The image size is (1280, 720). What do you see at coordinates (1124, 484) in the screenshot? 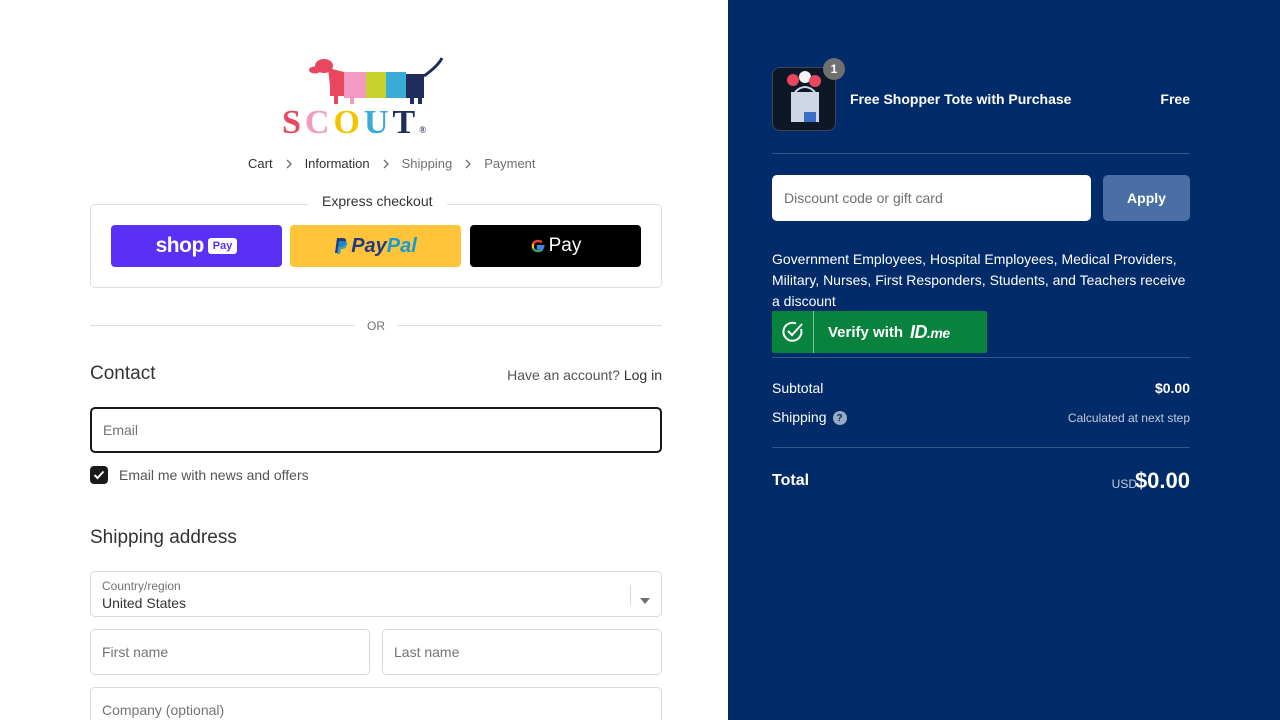
I see `total-currency: USD` at bounding box center [1124, 484].